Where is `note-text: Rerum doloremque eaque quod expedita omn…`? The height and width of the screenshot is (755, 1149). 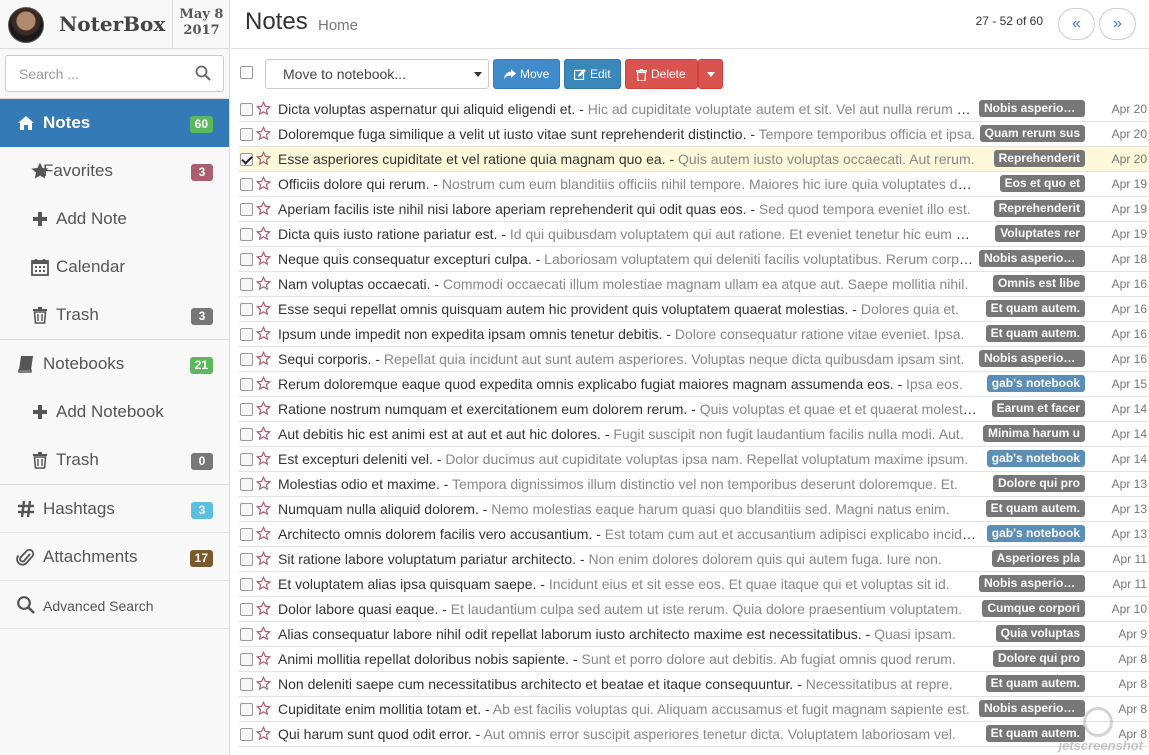
note-text: Rerum doloremque eaque quod expedita omn… is located at coordinates (628, 384).